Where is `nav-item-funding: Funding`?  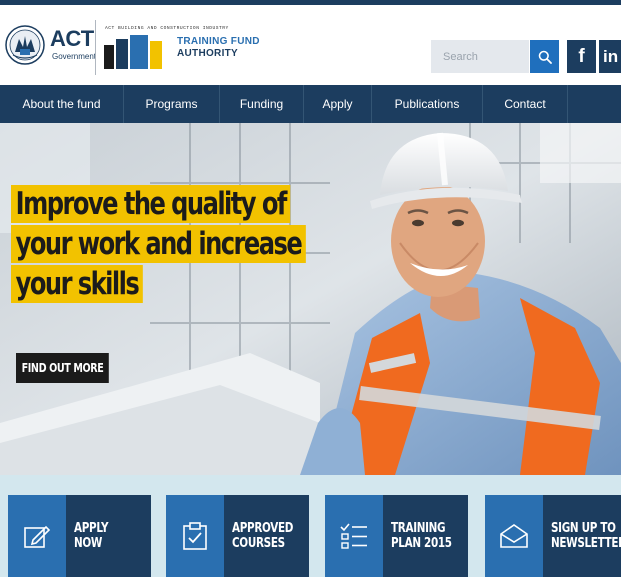
nav-item-funding: Funding is located at coordinates (262, 104).